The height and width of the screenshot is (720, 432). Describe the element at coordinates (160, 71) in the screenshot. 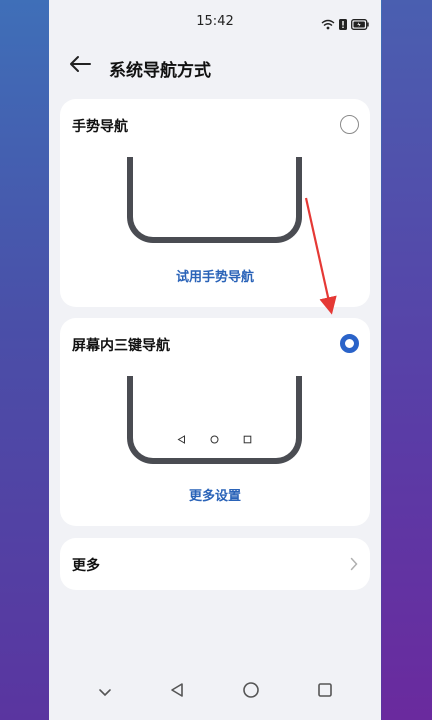

I see `page-title: 系统导航方式` at that location.